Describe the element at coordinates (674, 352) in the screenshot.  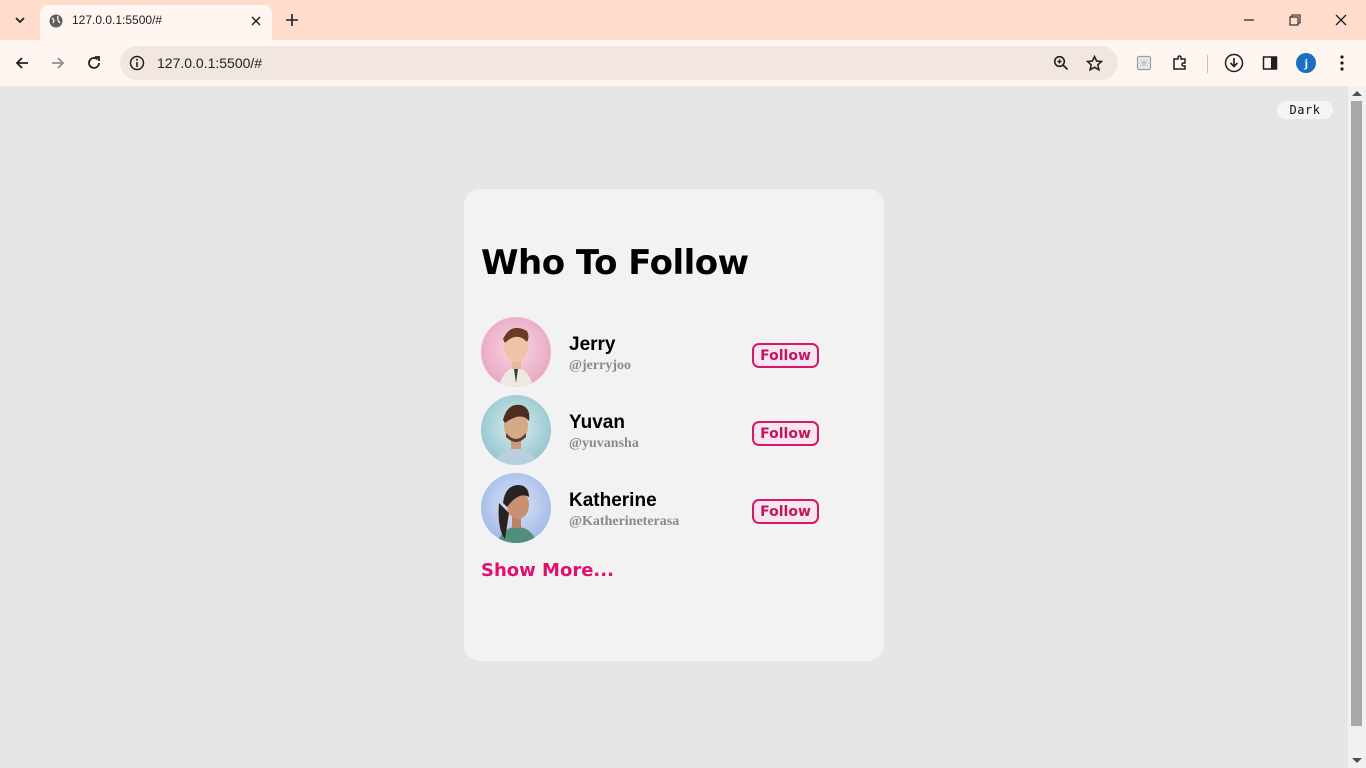
I see `user-row: Jerry @jerryjoo Follow` at that location.